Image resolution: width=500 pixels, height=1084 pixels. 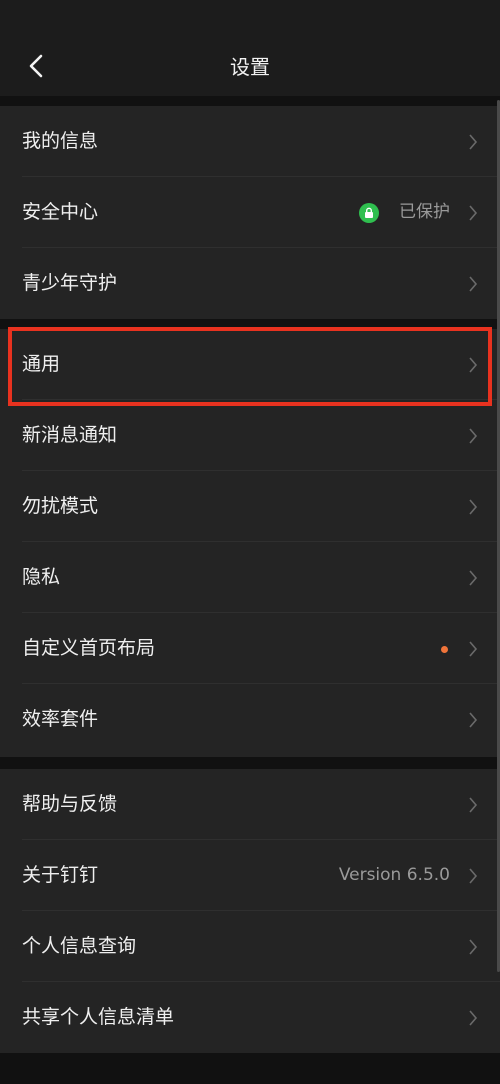 I want to click on settings-item-label: 自定义首页布局, so click(x=89, y=648).